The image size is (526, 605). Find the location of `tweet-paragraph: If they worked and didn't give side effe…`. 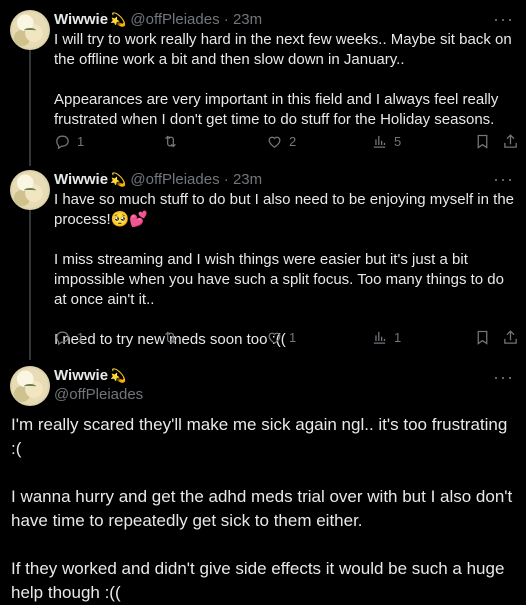

tweet-paragraph: If they worked and didn't give side effe… is located at coordinates (258, 580).